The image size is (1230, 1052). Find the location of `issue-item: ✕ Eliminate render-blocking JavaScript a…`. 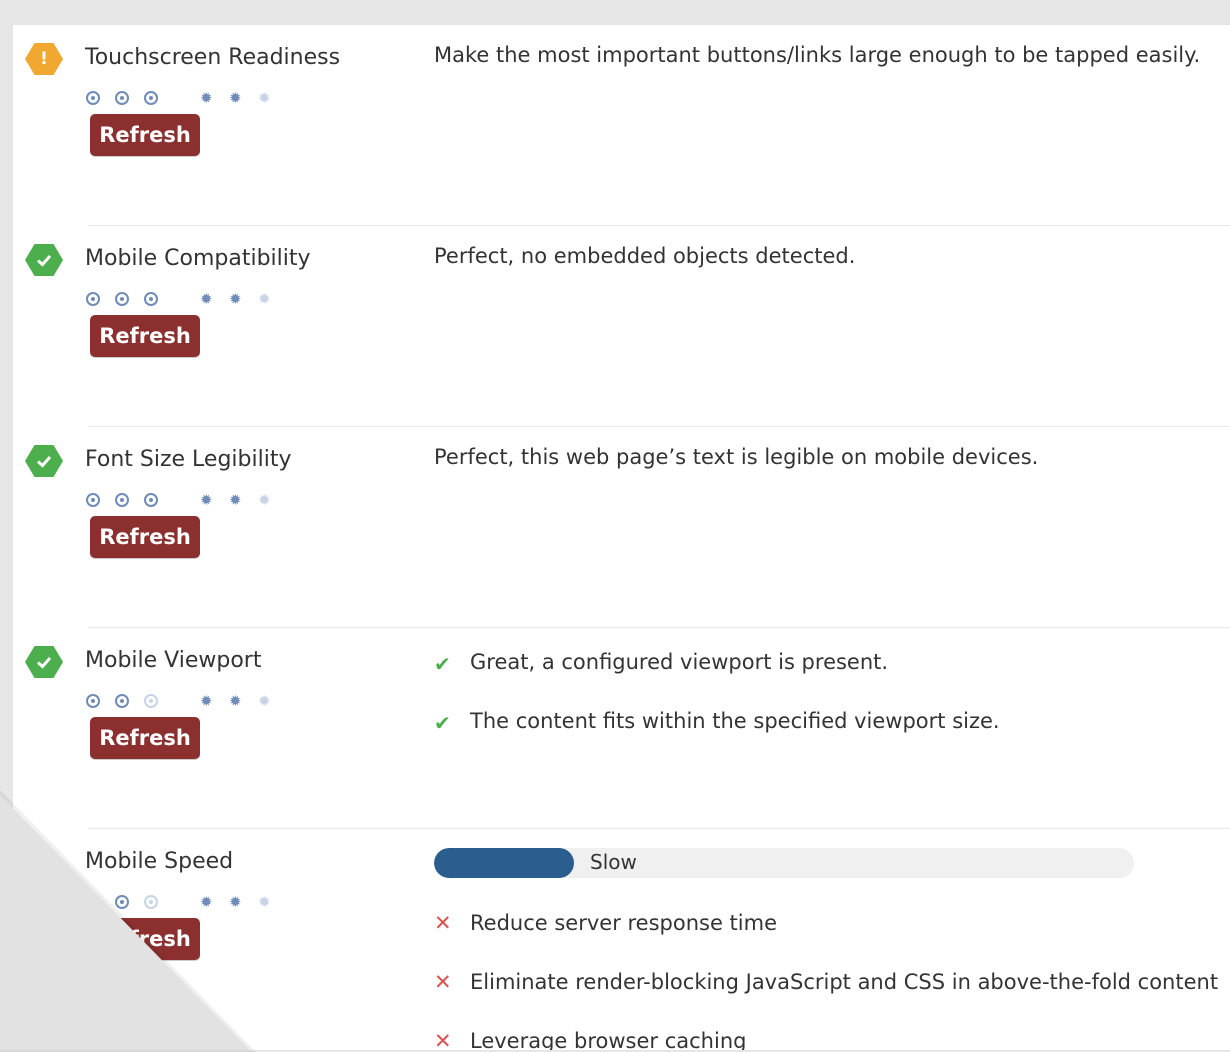

issue-item: ✕ Eliminate render-blocking JavaScript a… is located at coordinates (826, 997).